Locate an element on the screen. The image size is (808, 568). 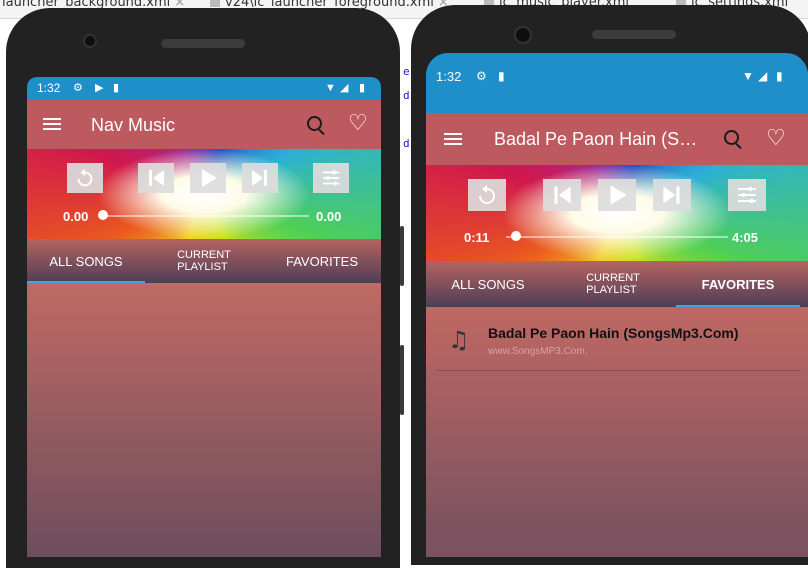
file-icon is located at coordinates (215, 3).